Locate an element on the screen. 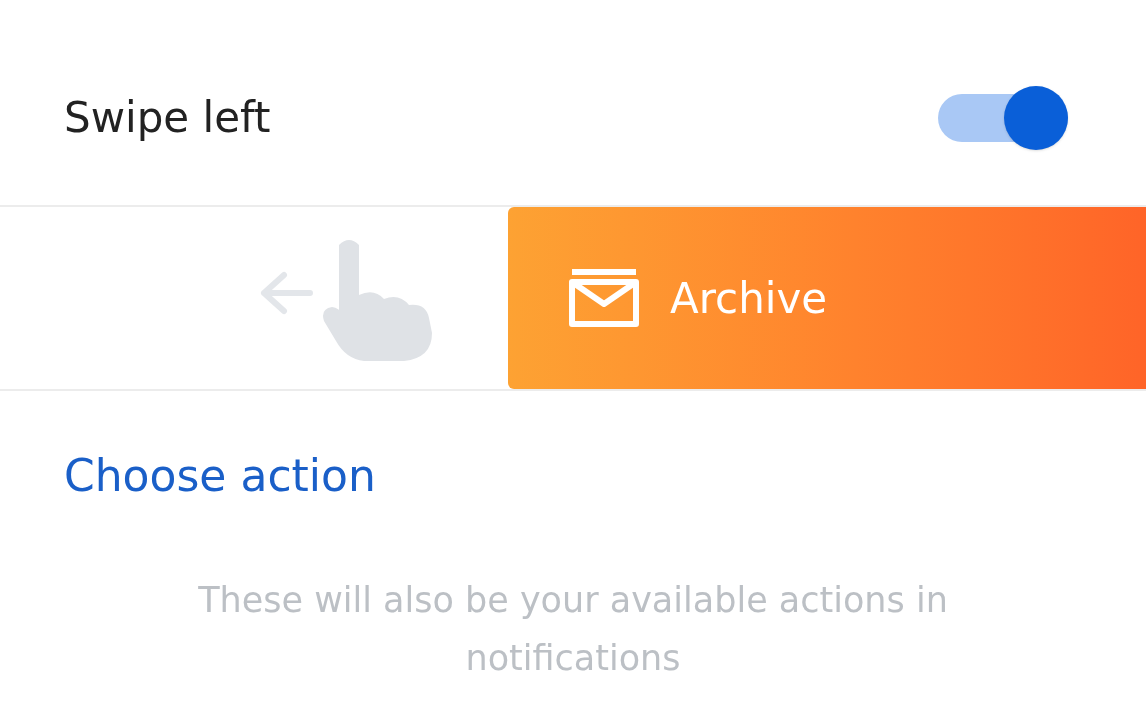 This screenshot has height=716, width=1146. archive-label: Archive is located at coordinates (749, 298).